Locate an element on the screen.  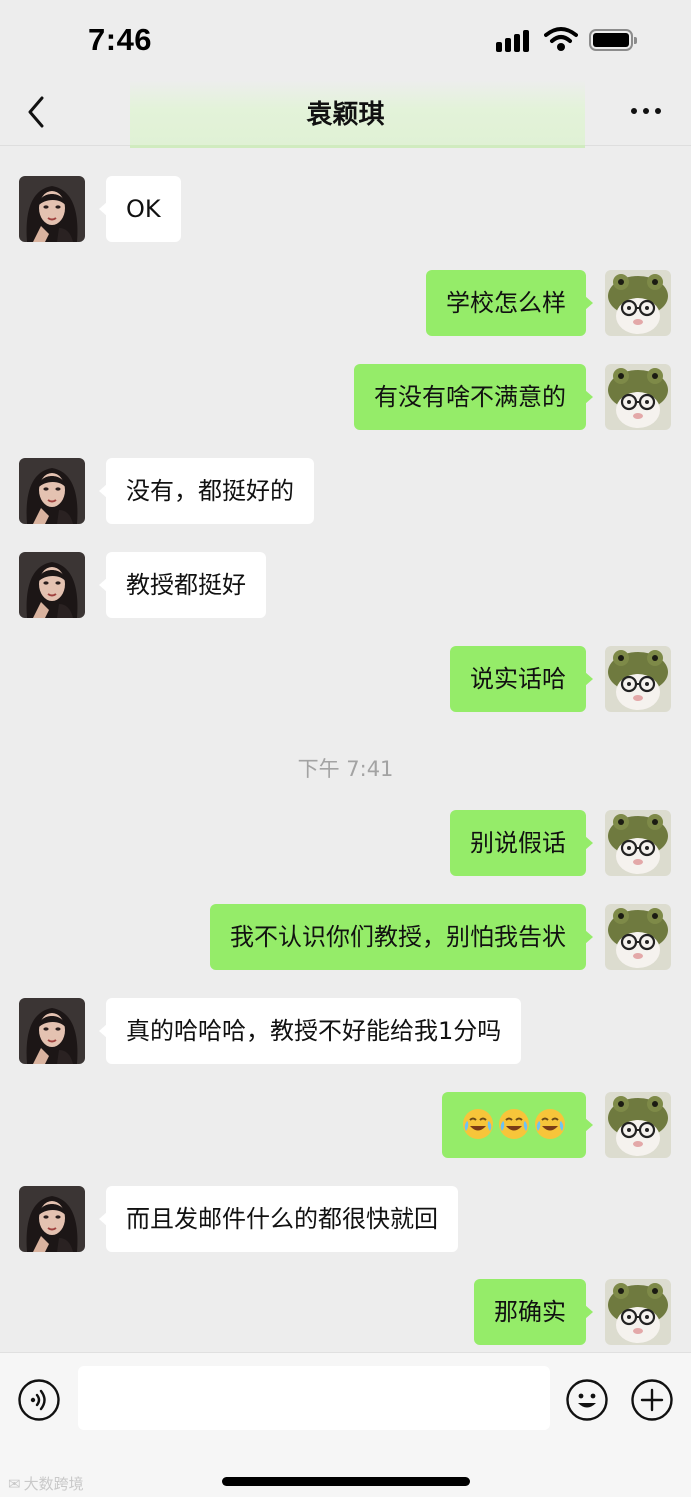
message-outgoing: 说实话哈 is located at coordinates (521, 679).